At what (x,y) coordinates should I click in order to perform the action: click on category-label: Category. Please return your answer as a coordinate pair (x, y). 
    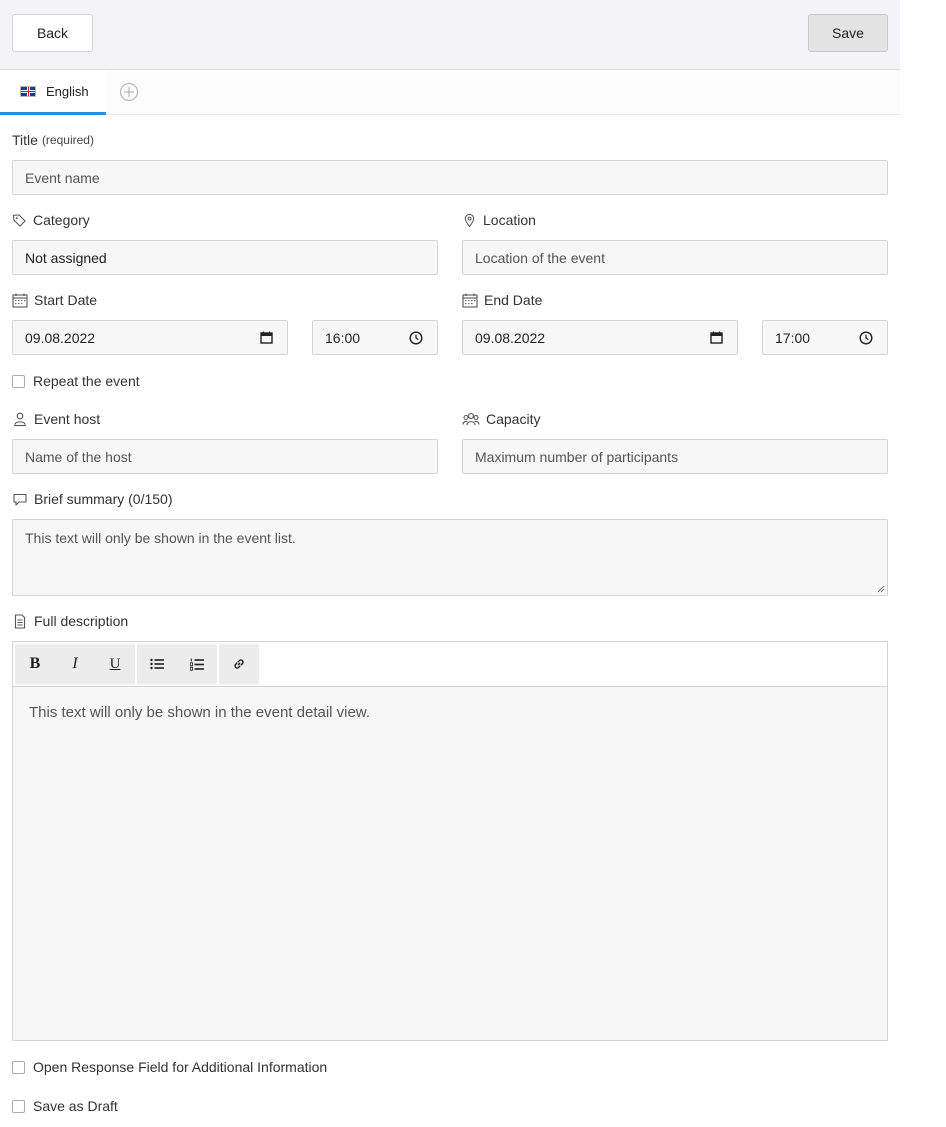
    Looking at the image, I should click on (51, 220).